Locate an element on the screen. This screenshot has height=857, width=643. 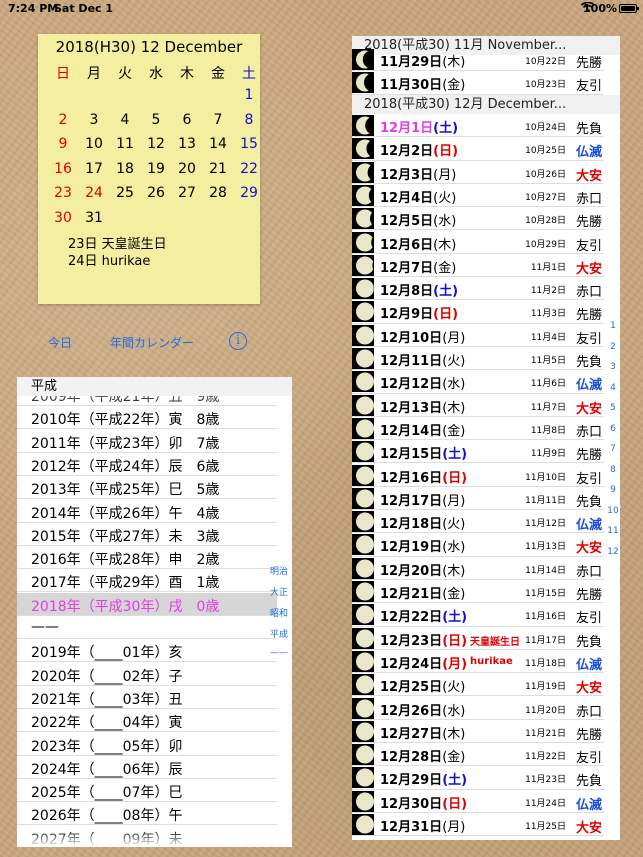
era-index-item: —— is located at coordinates (279, 653).